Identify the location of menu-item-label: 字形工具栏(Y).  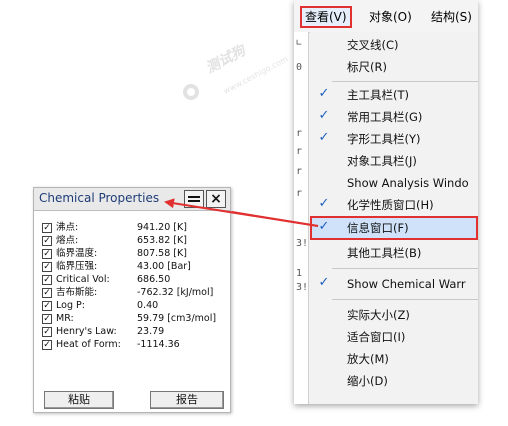
(384, 139).